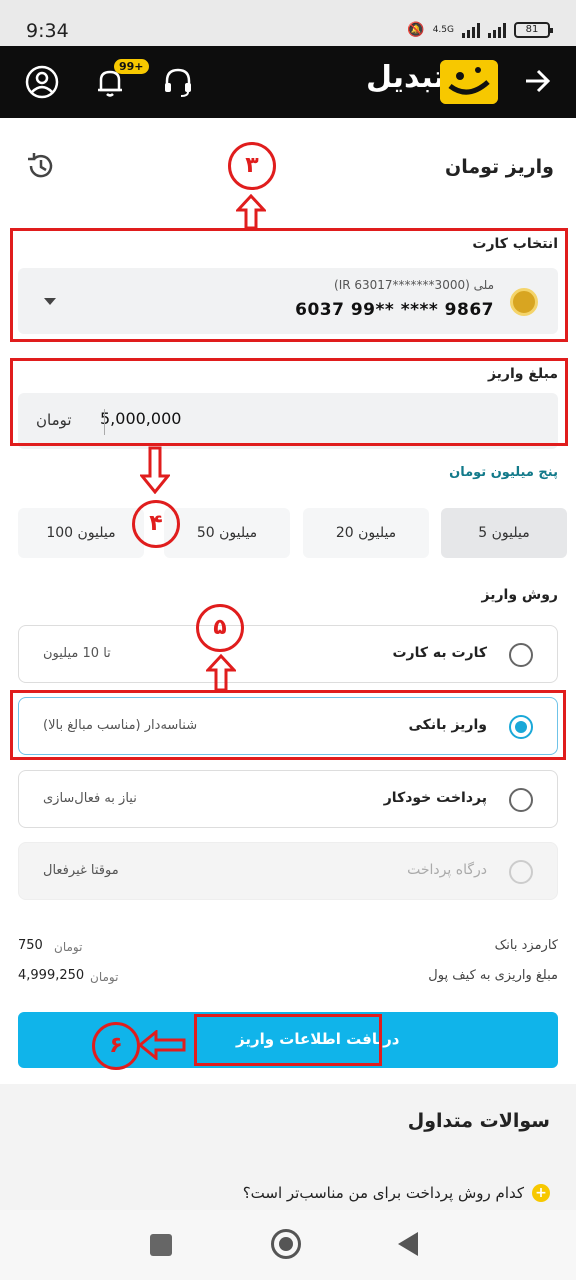 Image resolution: width=576 pixels, height=1280 pixels. What do you see at coordinates (521, 655) in the screenshot?
I see `radio-card-to-card` at bounding box center [521, 655].